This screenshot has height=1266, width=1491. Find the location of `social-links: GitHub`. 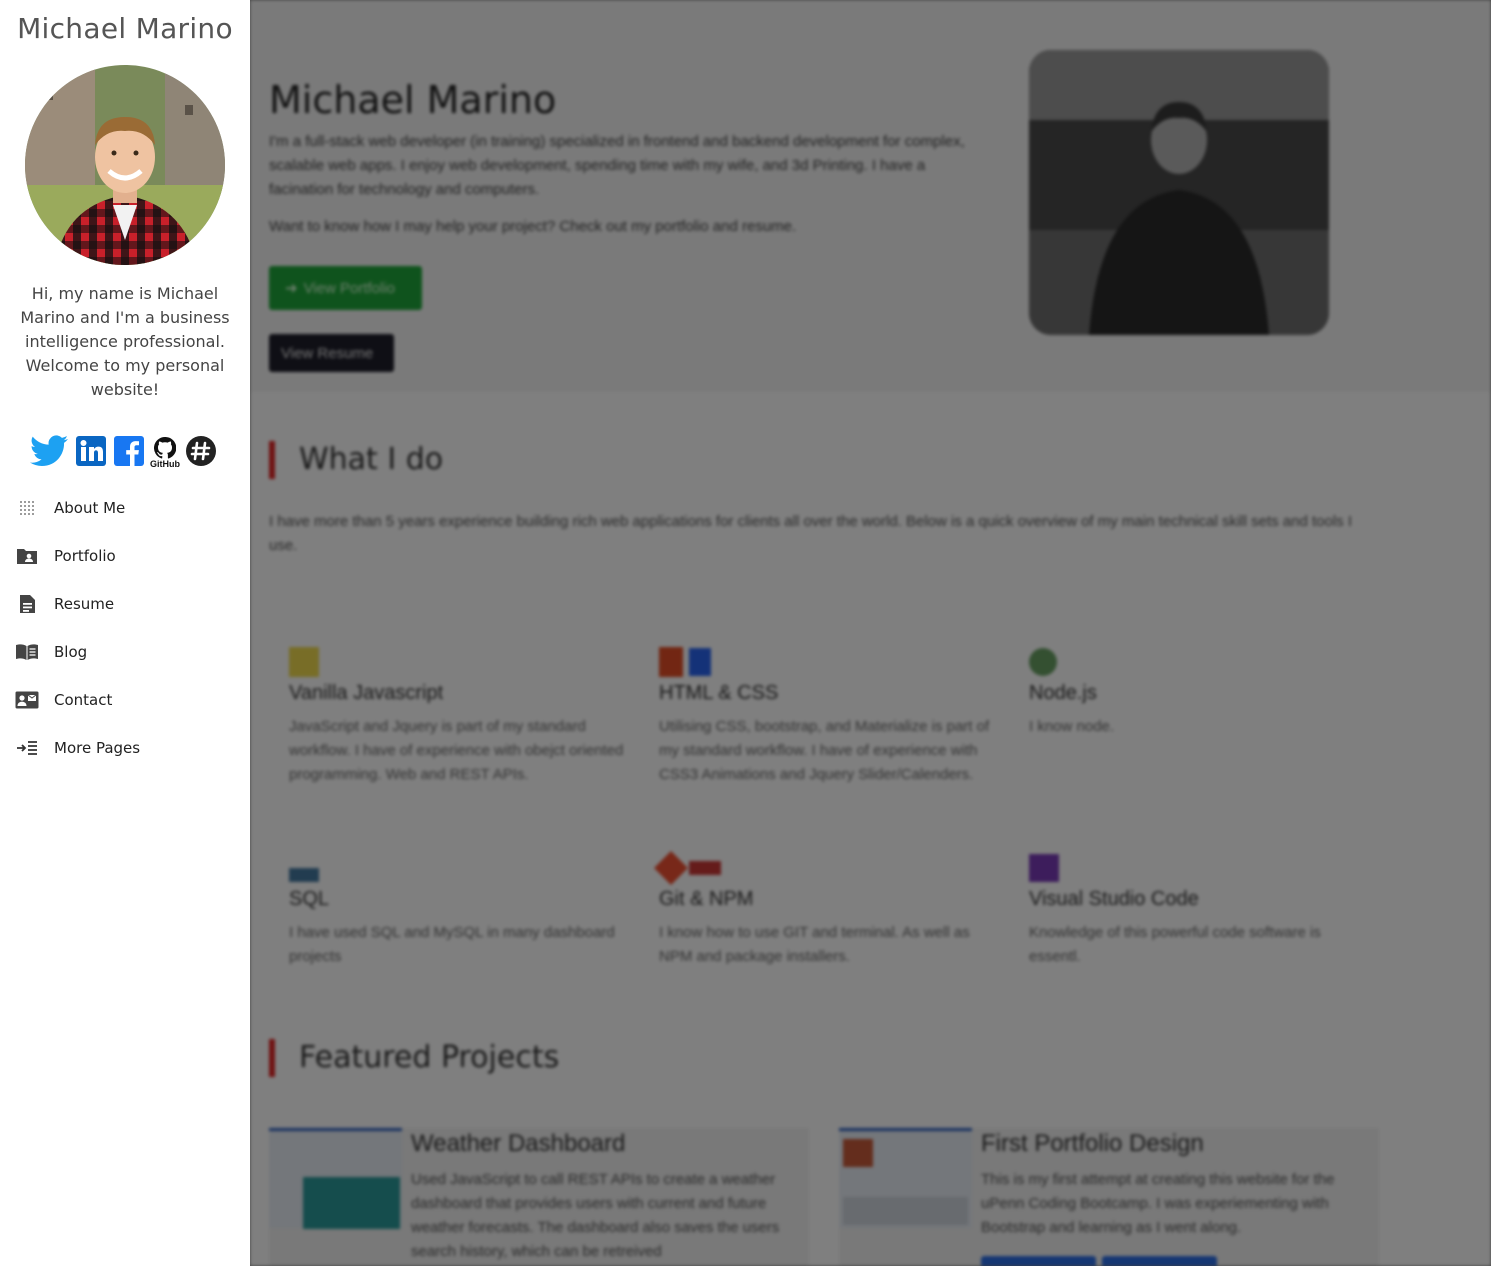

social-links: GitHub is located at coordinates (126, 453).